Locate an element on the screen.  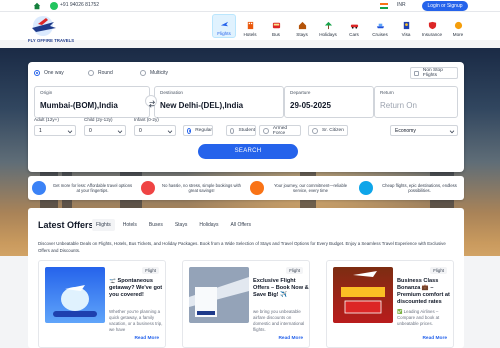
nav-label: Insurance is located at coordinates (432, 34).